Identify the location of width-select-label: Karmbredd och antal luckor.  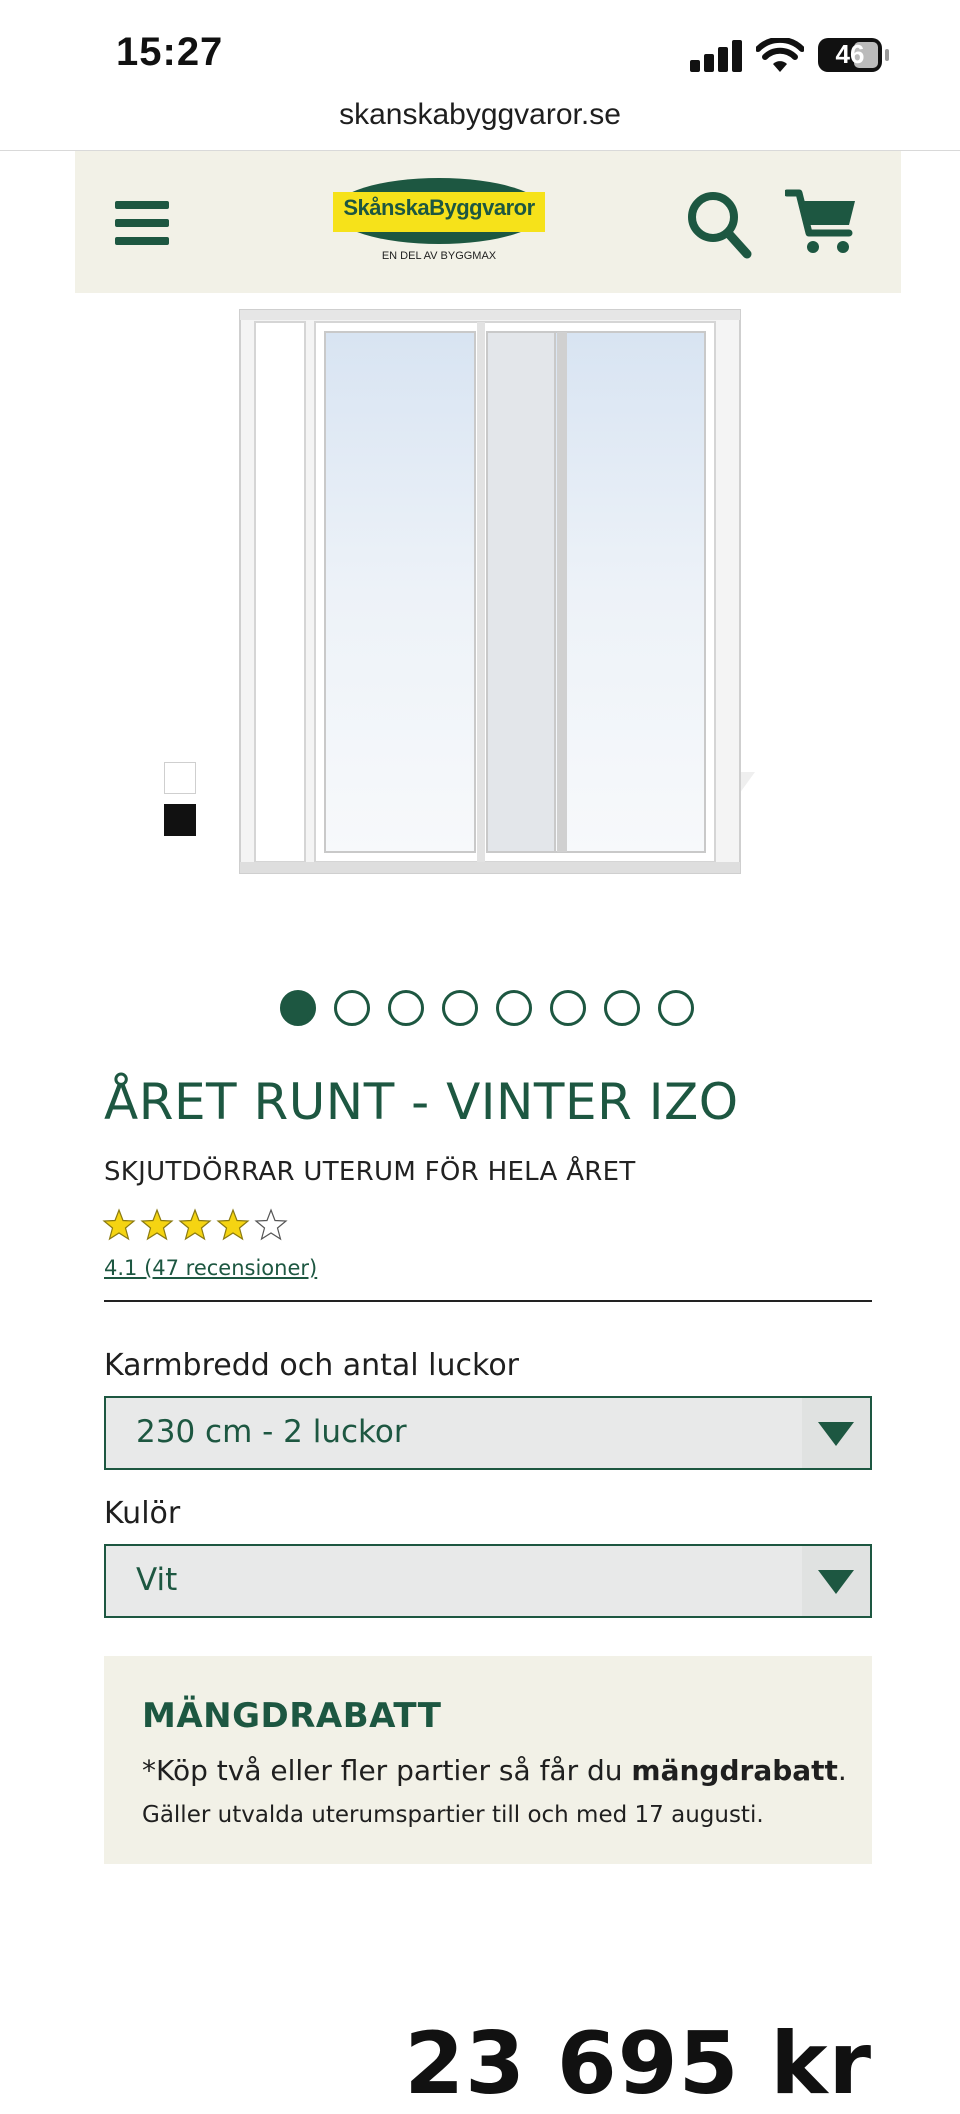
(312, 1365).